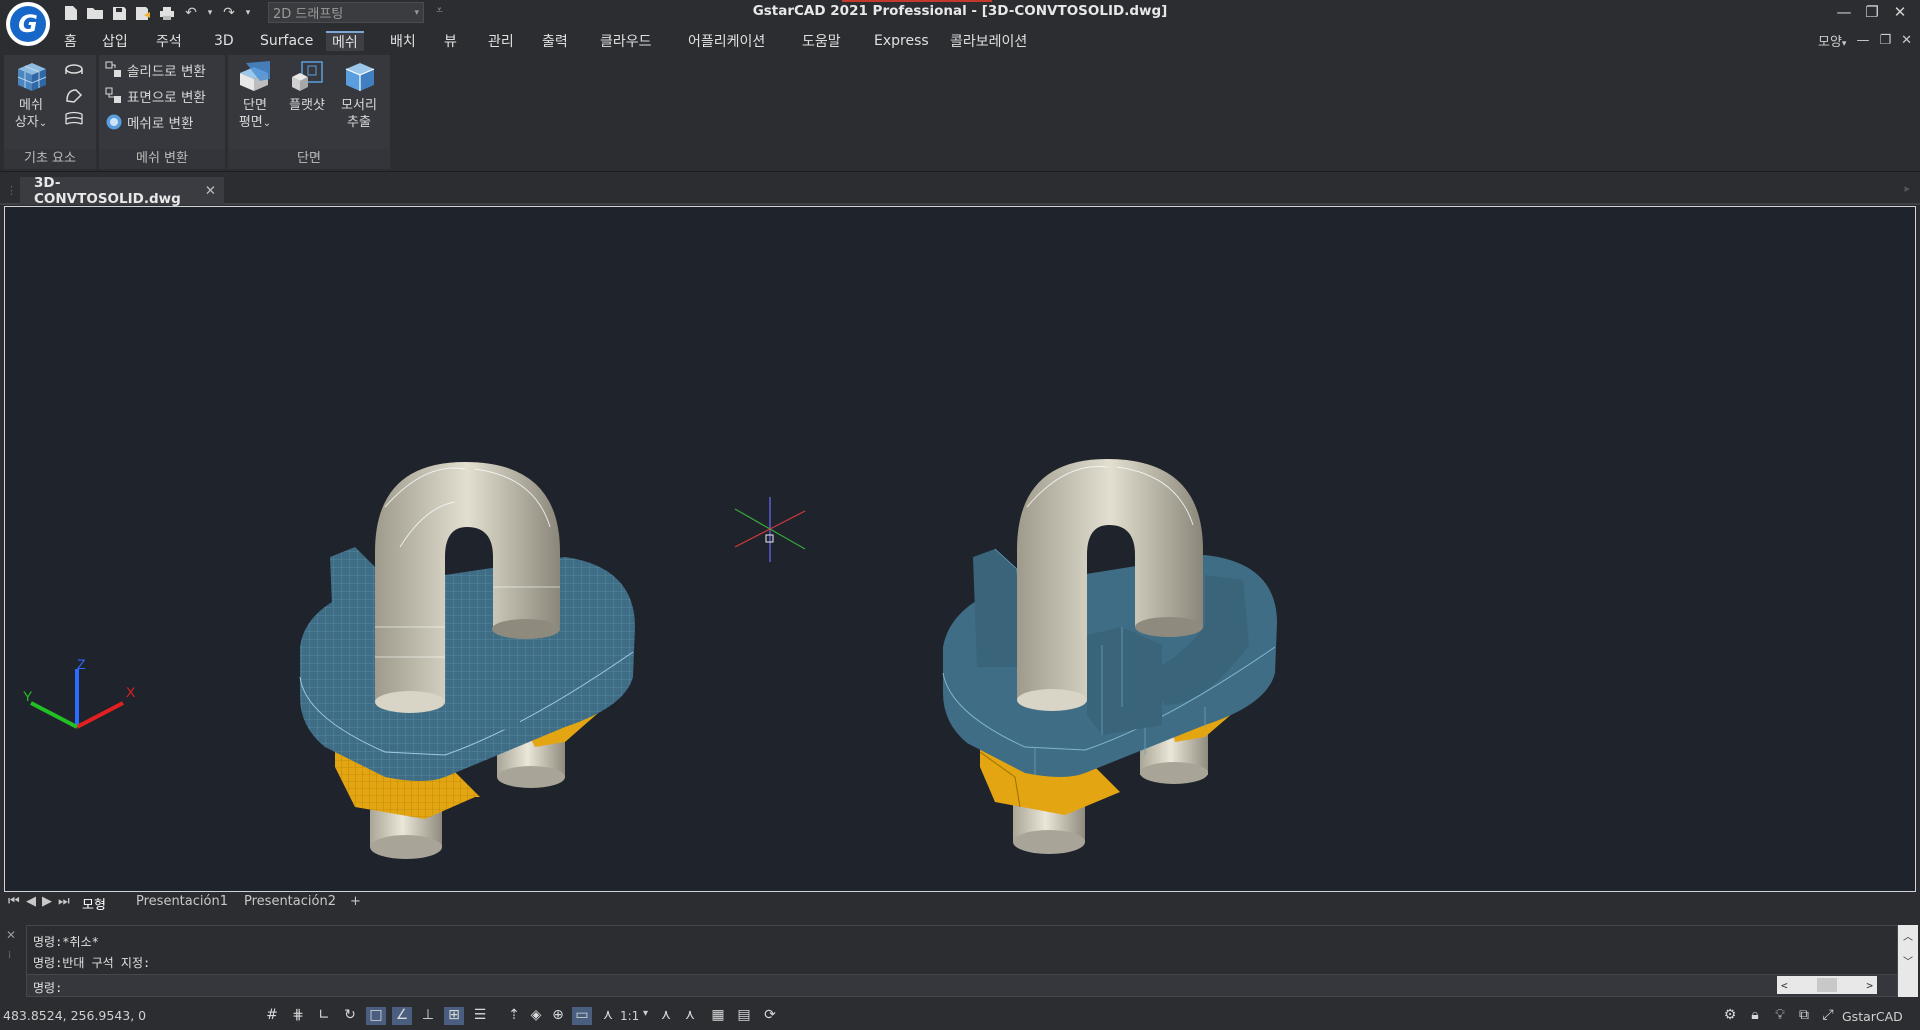 This screenshot has width=1920, height=1030. I want to click on tab-help: 도움말, so click(821, 41).